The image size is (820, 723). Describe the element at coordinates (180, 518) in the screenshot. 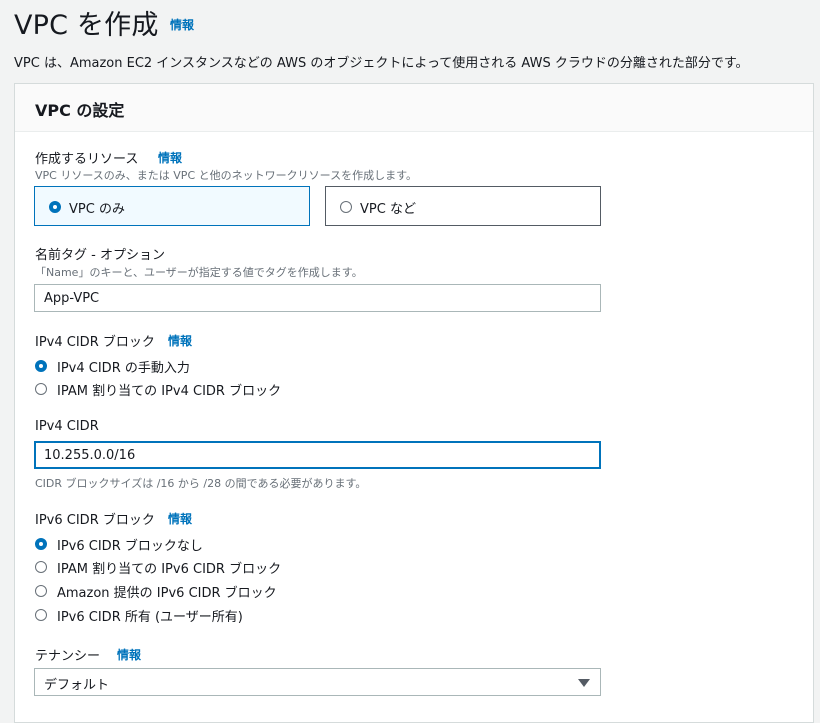

I see `ipv6-block-info-link: 情報` at that location.